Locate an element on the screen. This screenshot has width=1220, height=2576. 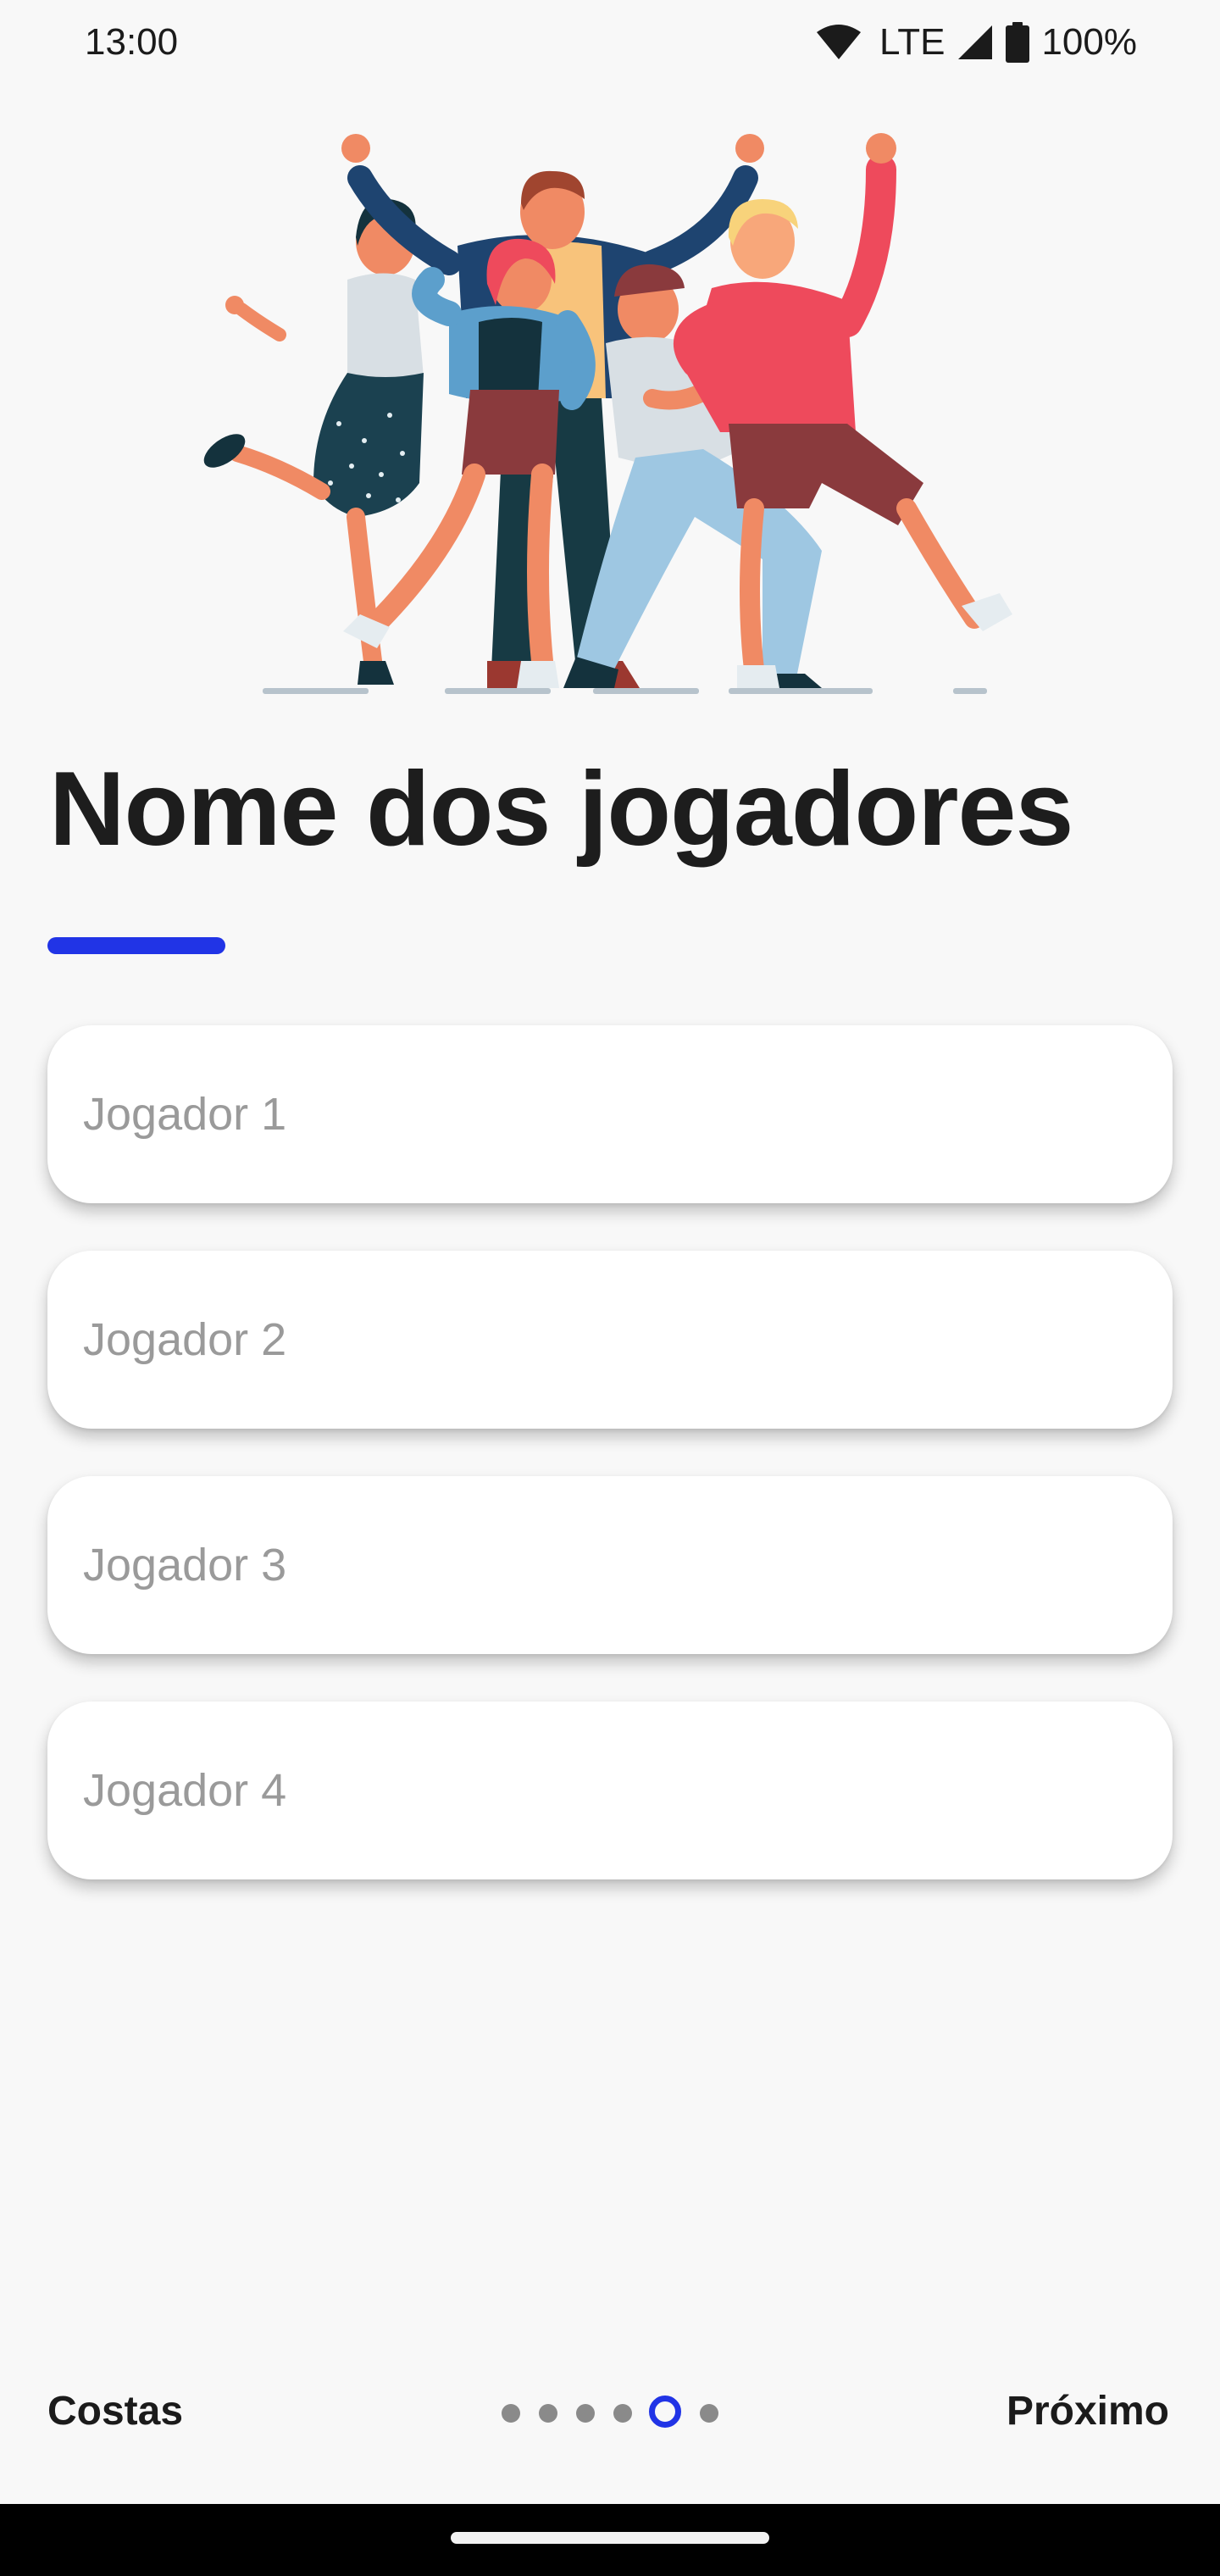
player-2-field is located at coordinates (610, 1340).